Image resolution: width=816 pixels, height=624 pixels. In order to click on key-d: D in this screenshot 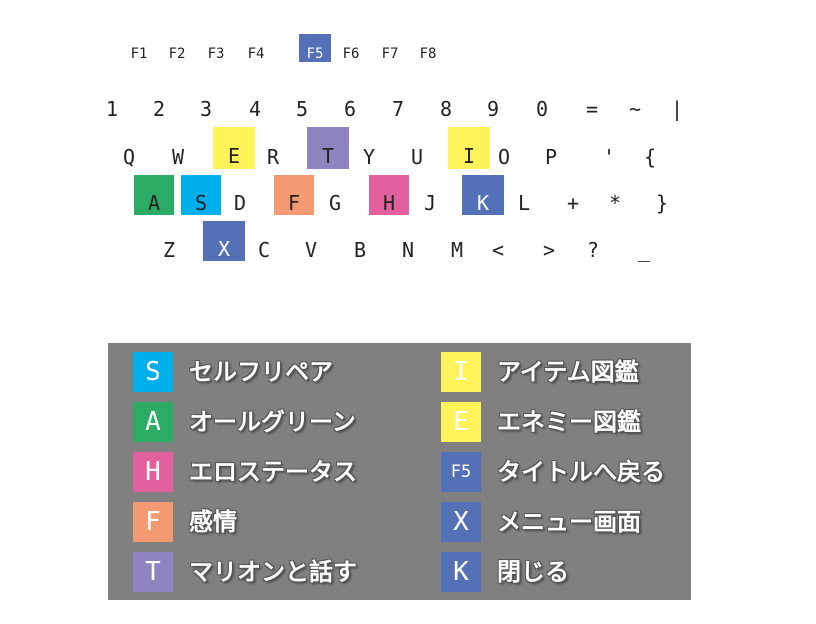, I will do `click(240, 203)`.